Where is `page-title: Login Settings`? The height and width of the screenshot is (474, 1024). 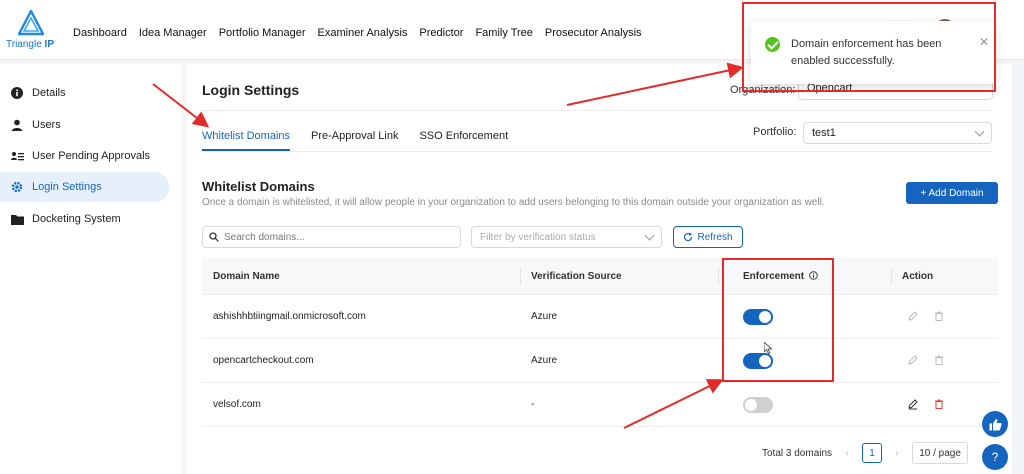 page-title: Login Settings is located at coordinates (251, 90).